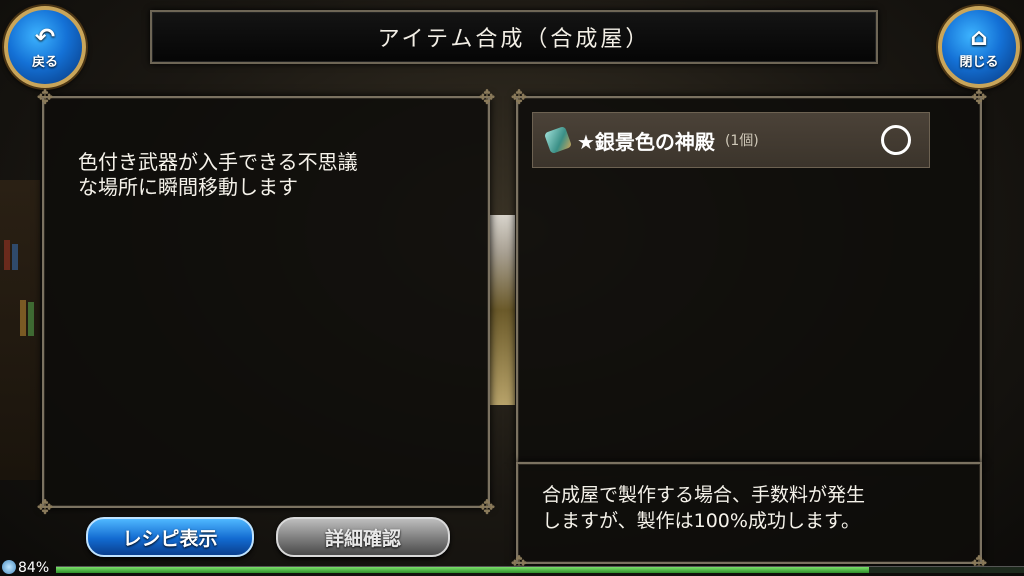  I want to click on item-list-row: ★銀景色の神殿 (1個), so click(731, 140).